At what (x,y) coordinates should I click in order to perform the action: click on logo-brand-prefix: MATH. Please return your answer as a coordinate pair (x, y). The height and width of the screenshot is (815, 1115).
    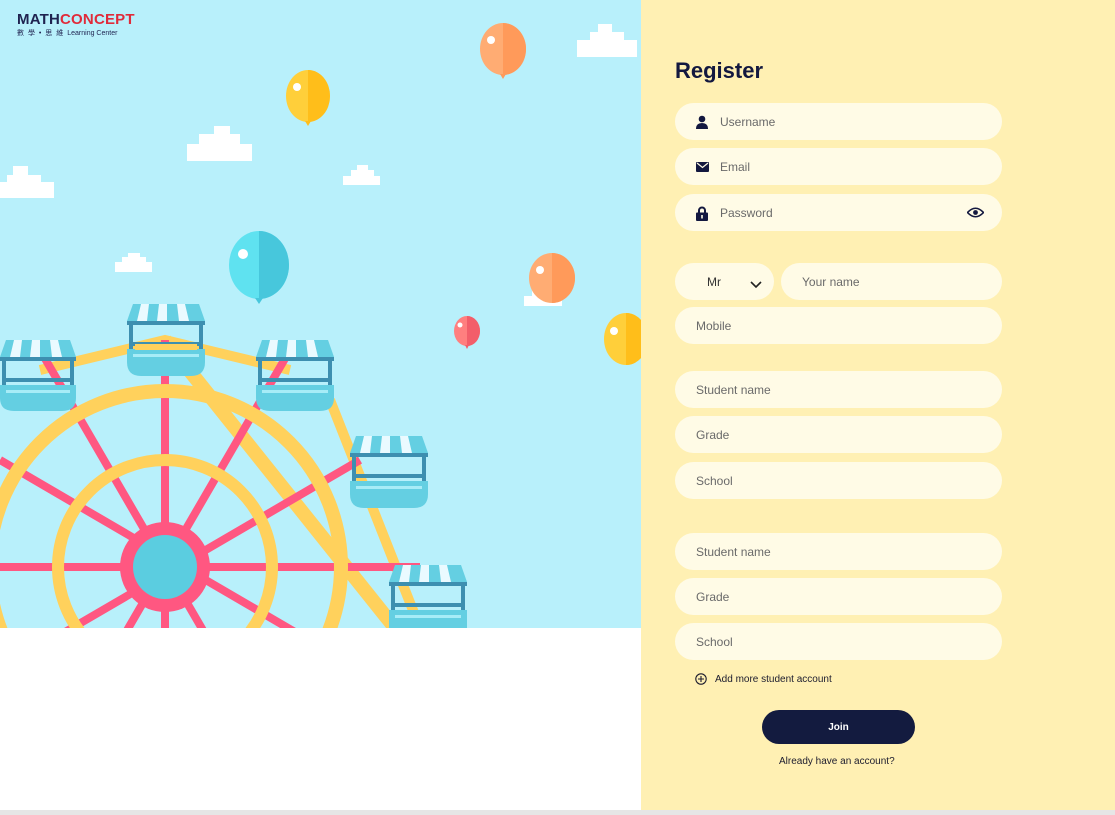
    Looking at the image, I should click on (39, 19).